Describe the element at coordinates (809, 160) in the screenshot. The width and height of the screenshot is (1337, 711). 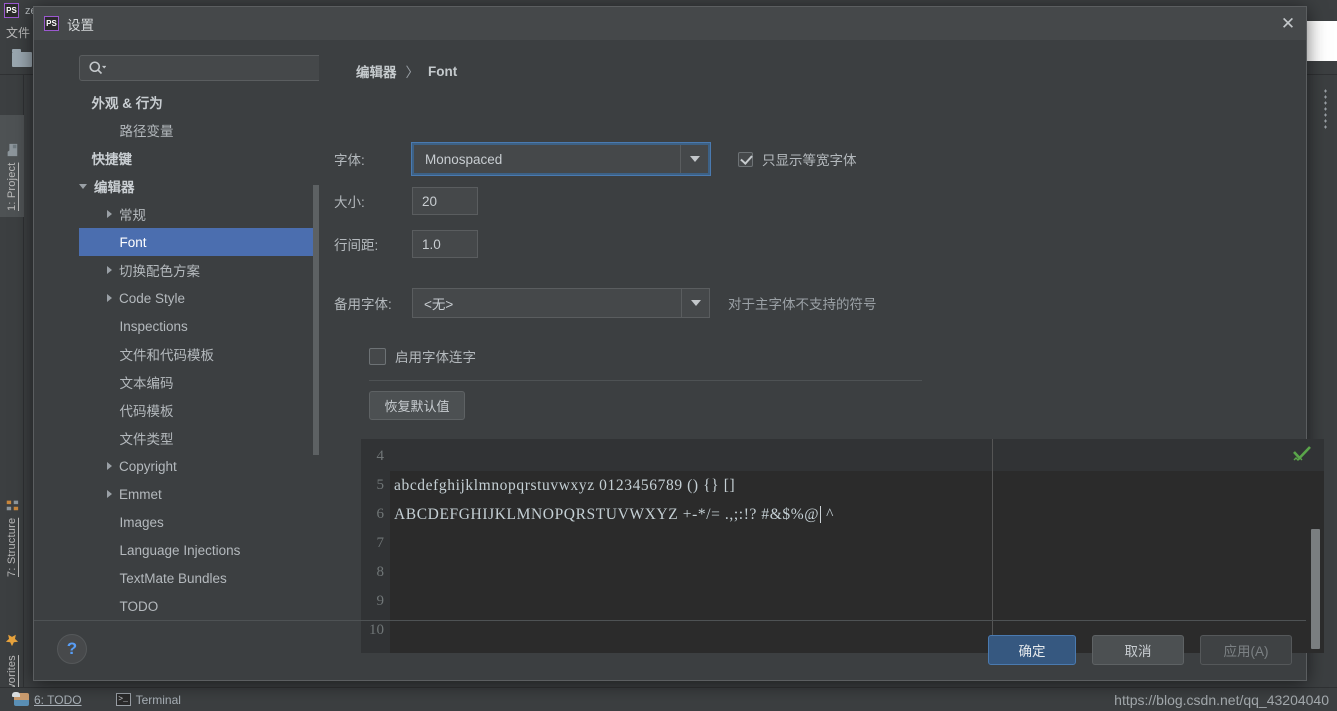
I see `monospaced-only-label: 只显示等宽字体` at that location.